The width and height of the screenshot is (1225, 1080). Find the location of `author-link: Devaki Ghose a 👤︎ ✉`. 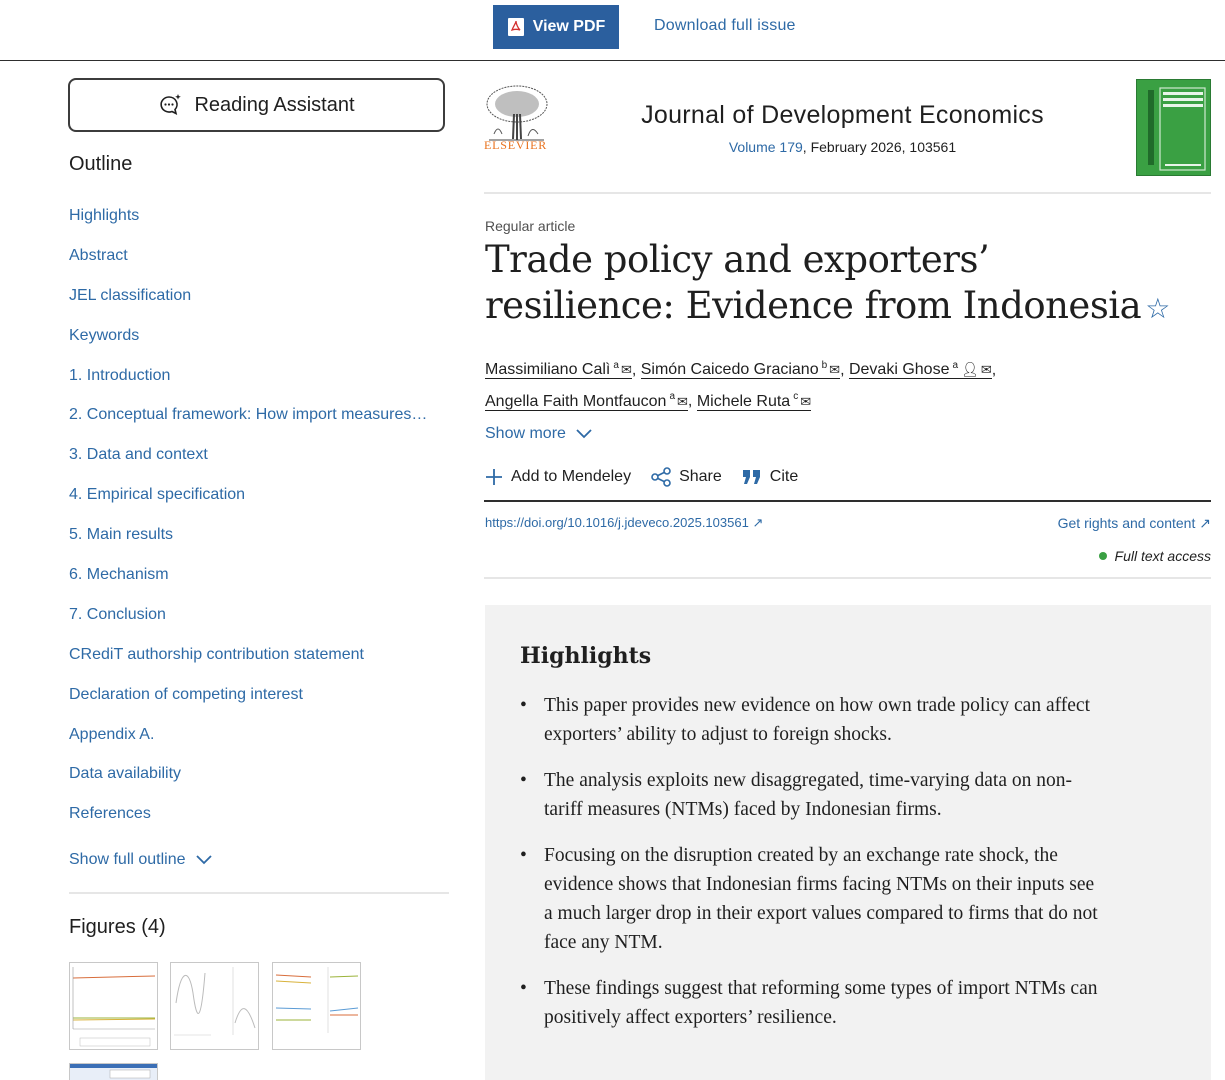

author-link: Devaki Ghose a 👤︎ ✉ is located at coordinates (920, 370).